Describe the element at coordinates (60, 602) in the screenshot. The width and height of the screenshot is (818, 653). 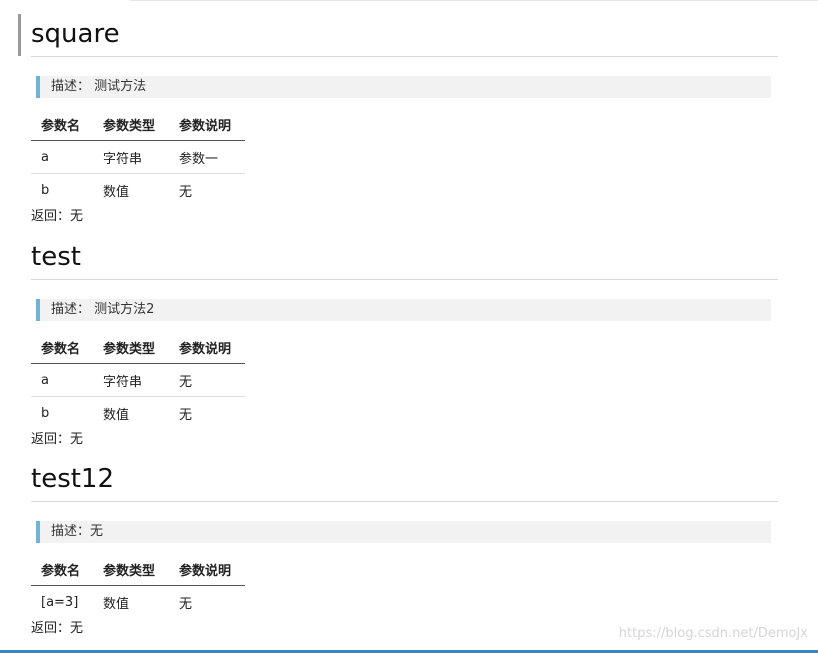
I see `cell-param-name: [a=3]` at that location.